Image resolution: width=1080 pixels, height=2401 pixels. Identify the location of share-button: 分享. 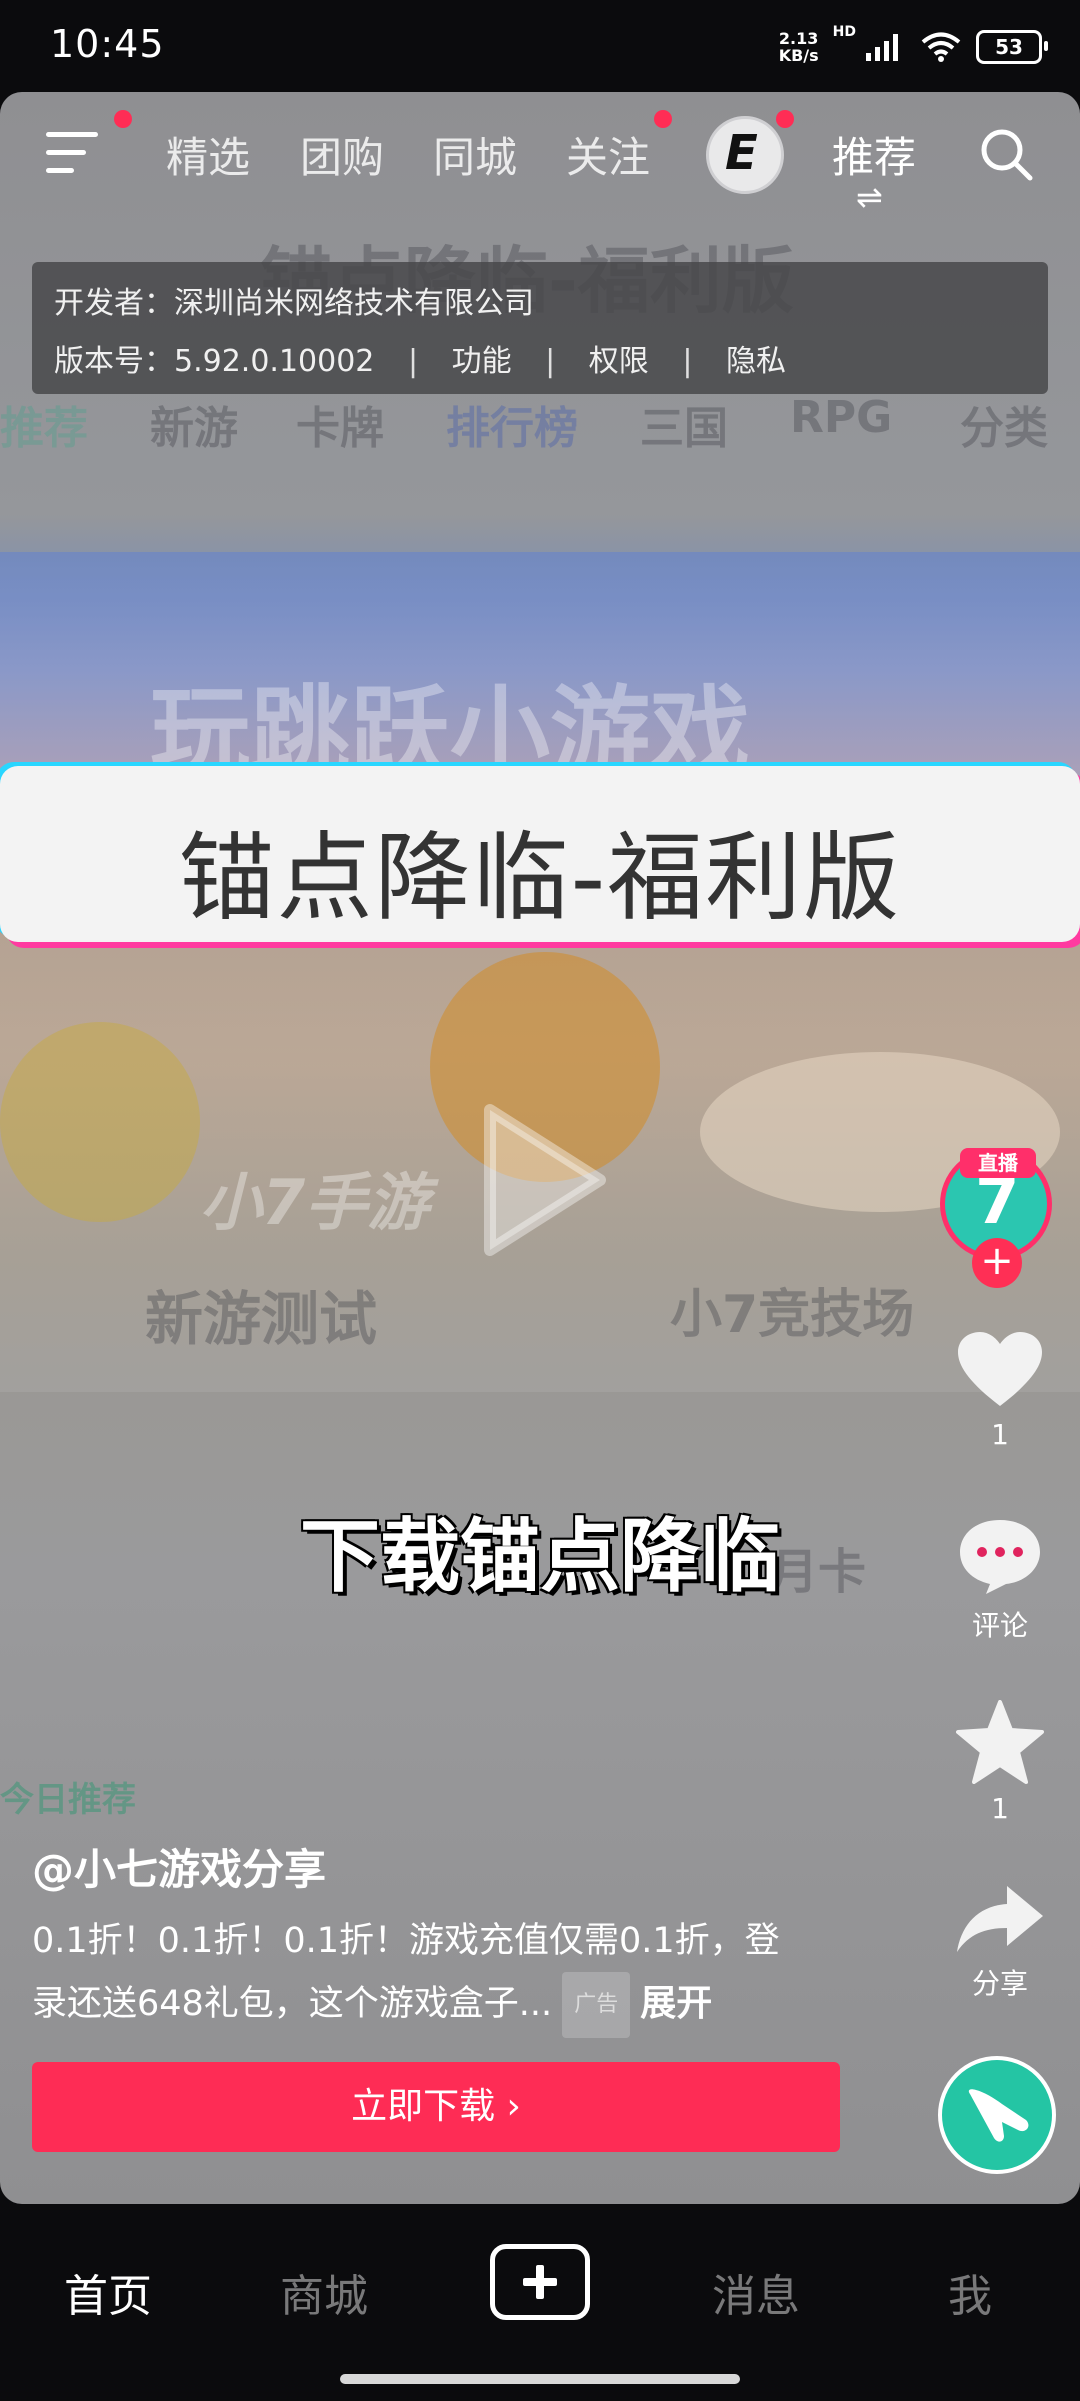
(1000, 1943).